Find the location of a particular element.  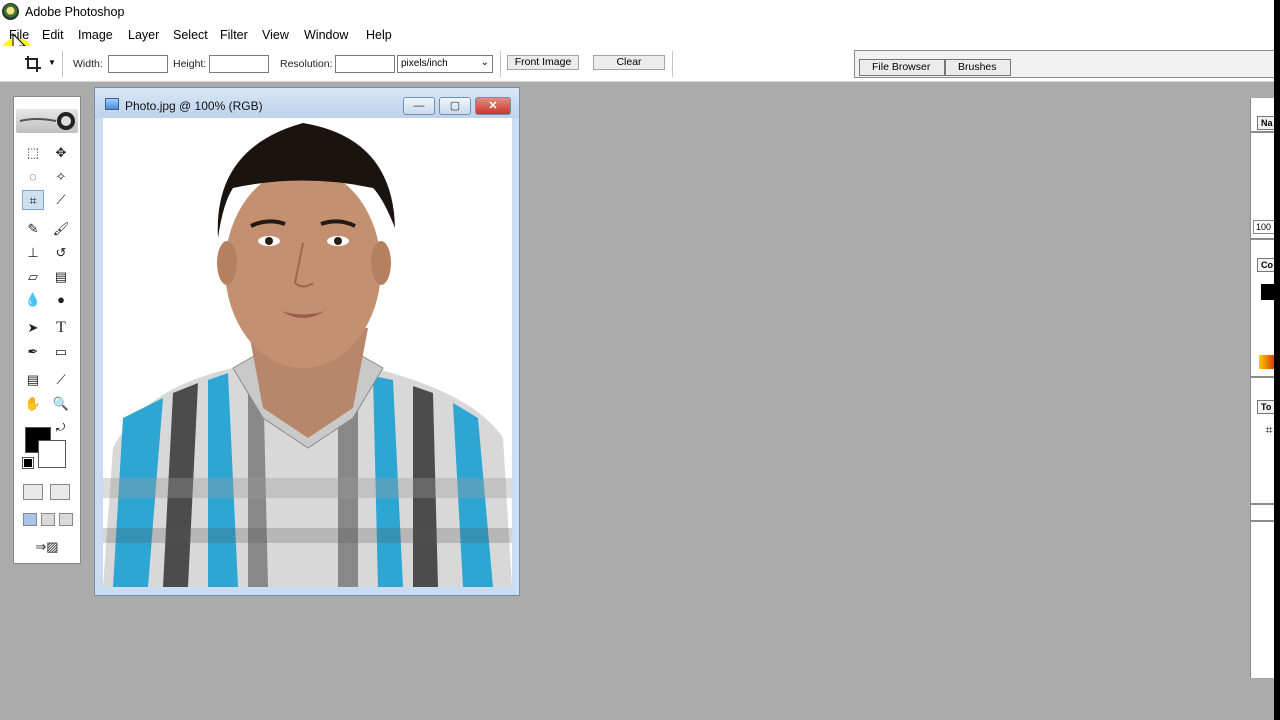

jump-to-imageready-icon: ⇒▨ is located at coordinates (47, 547).